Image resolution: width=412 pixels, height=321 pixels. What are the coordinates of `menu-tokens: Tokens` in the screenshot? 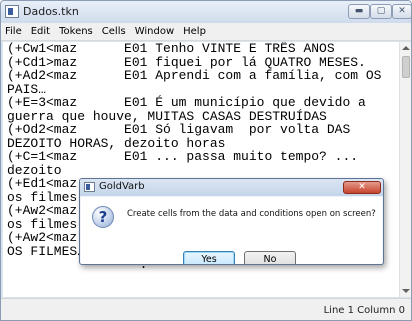 It's located at (76, 31).